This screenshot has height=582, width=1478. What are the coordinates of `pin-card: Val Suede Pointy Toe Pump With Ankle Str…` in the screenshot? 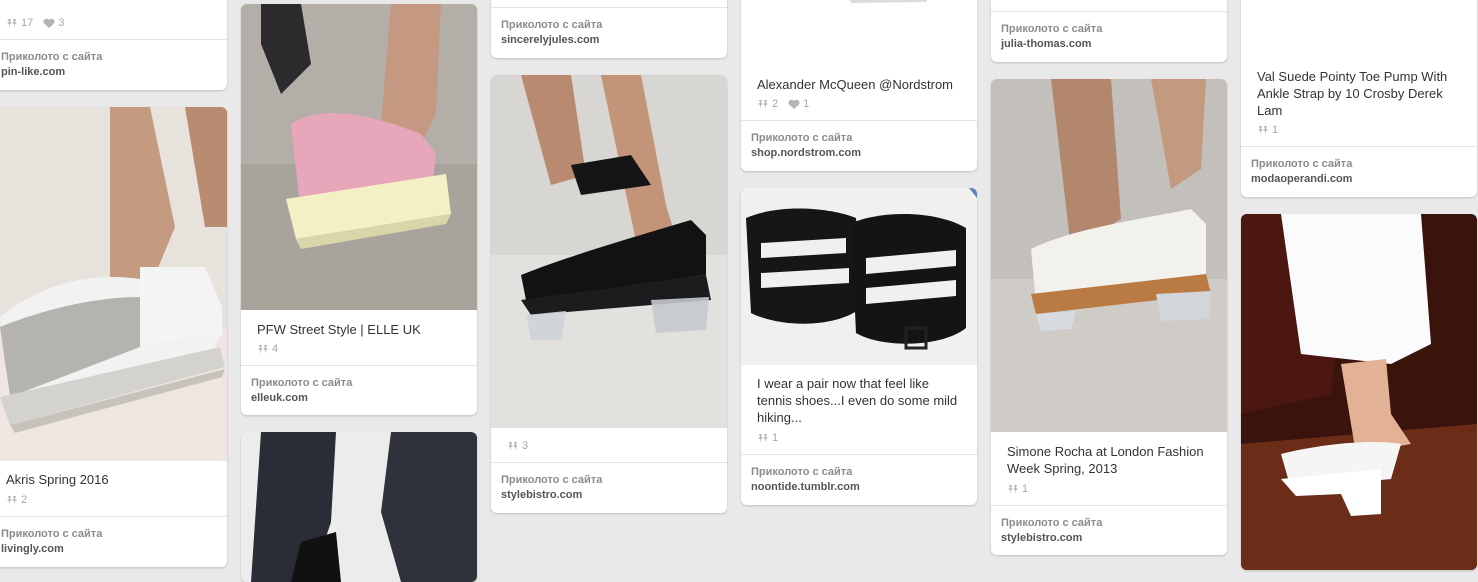 It's located at (1359, 98).